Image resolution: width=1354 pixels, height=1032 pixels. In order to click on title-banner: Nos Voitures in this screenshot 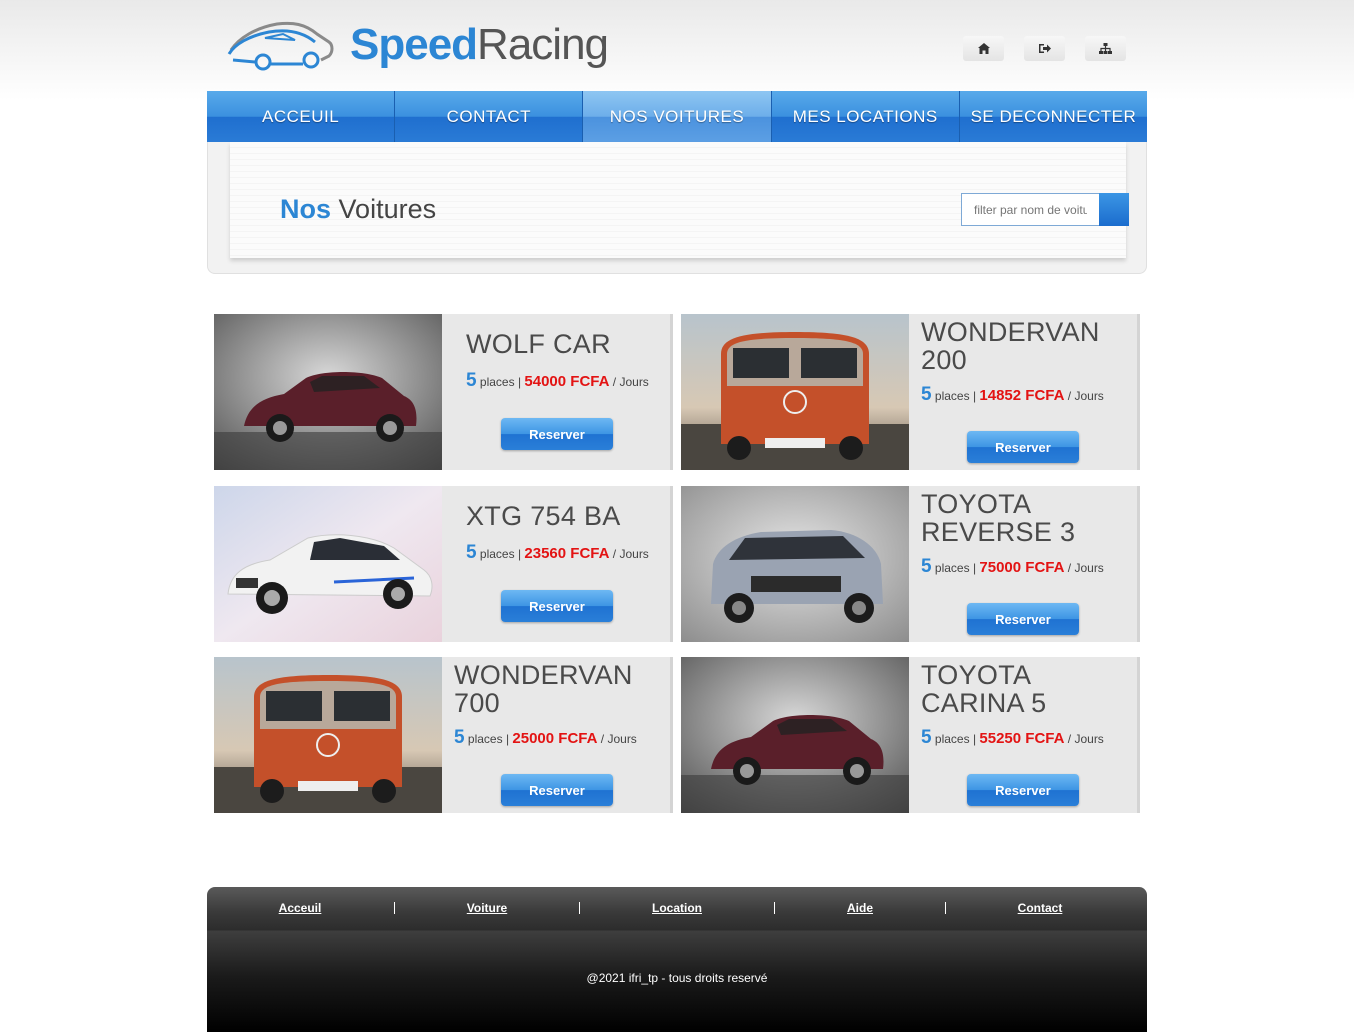, I will do `click(677, 208)`.